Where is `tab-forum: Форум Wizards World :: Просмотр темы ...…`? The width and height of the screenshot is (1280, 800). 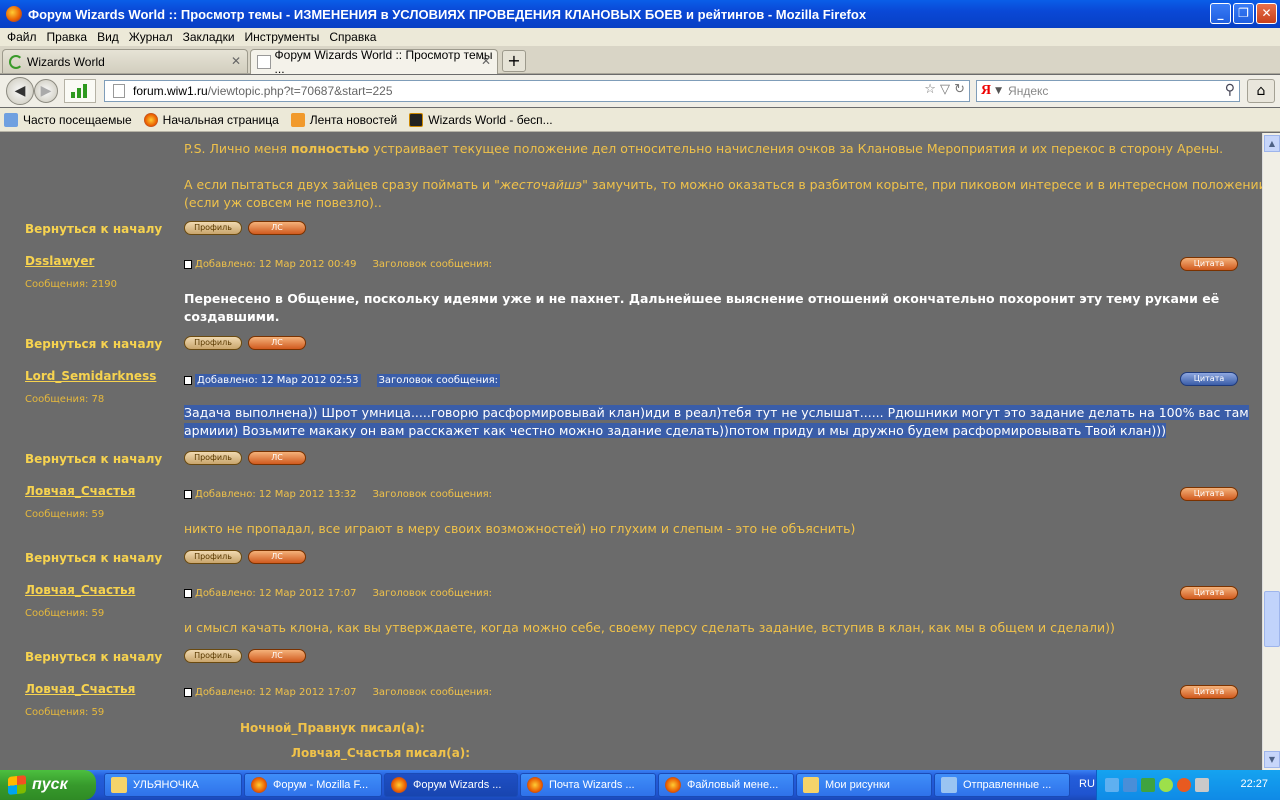 tab-forum: Форум Wizards World :: Просмотр темы ...… is located at coordinates (374, 62).